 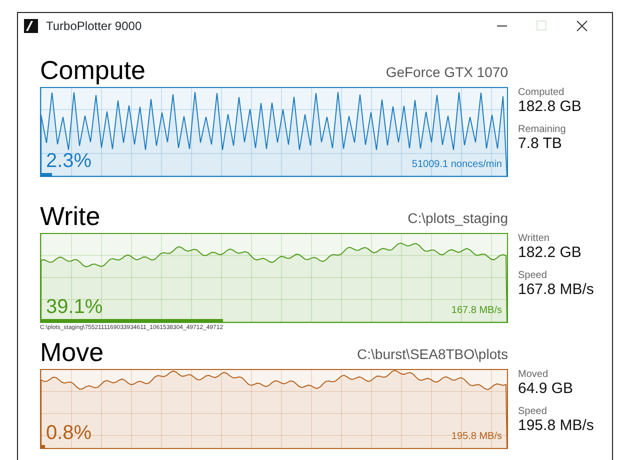 I want to click on close-icon, so click(x=582, y=26).